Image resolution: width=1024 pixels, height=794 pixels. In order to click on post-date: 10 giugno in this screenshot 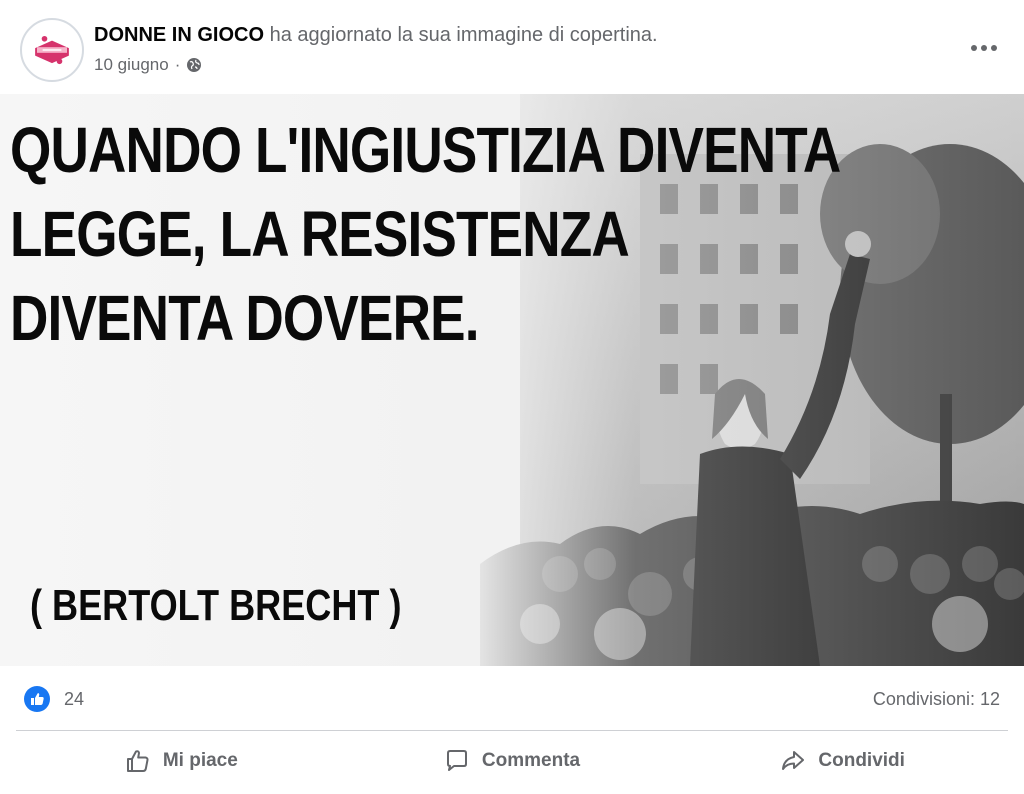, I will do `click(131, 65)`.